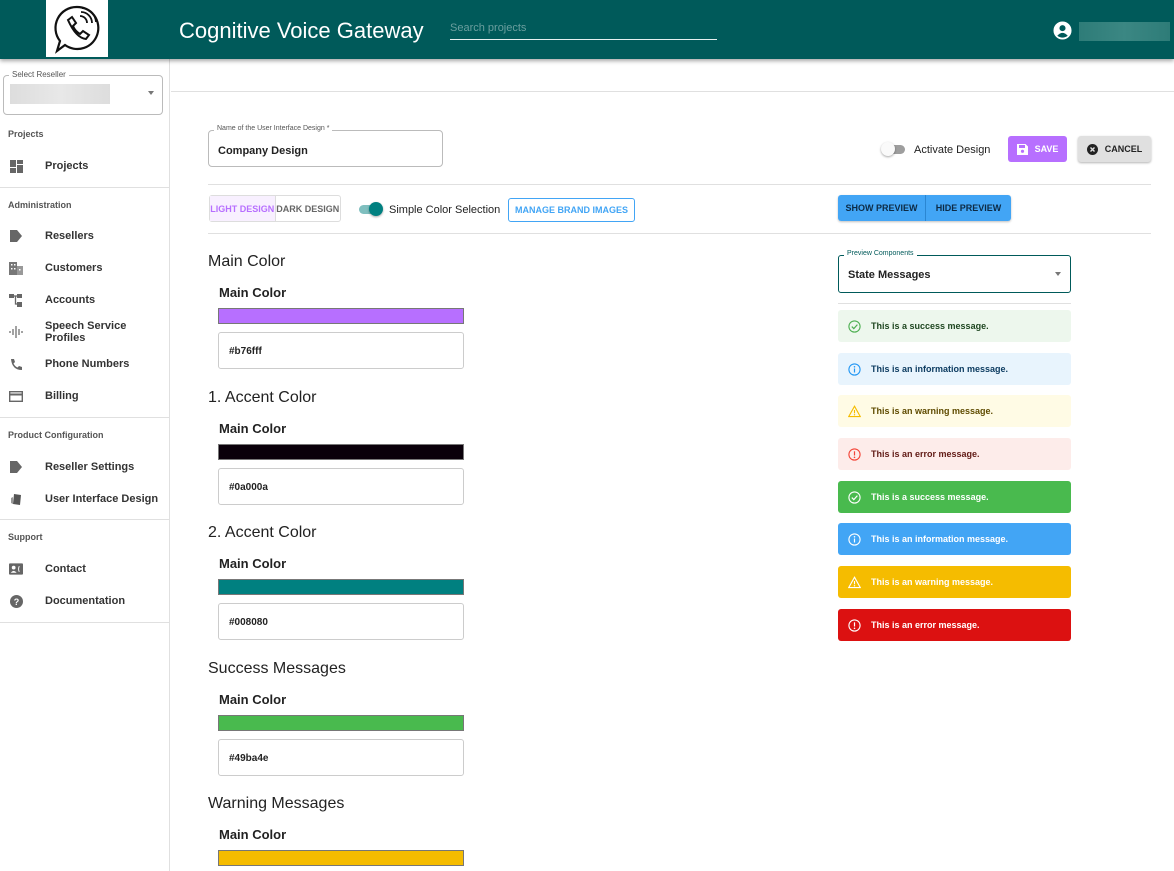  What do you see at coordinates (854, 369) in the screenshot?
I see `info-icon` at bounding box center [854, 369].